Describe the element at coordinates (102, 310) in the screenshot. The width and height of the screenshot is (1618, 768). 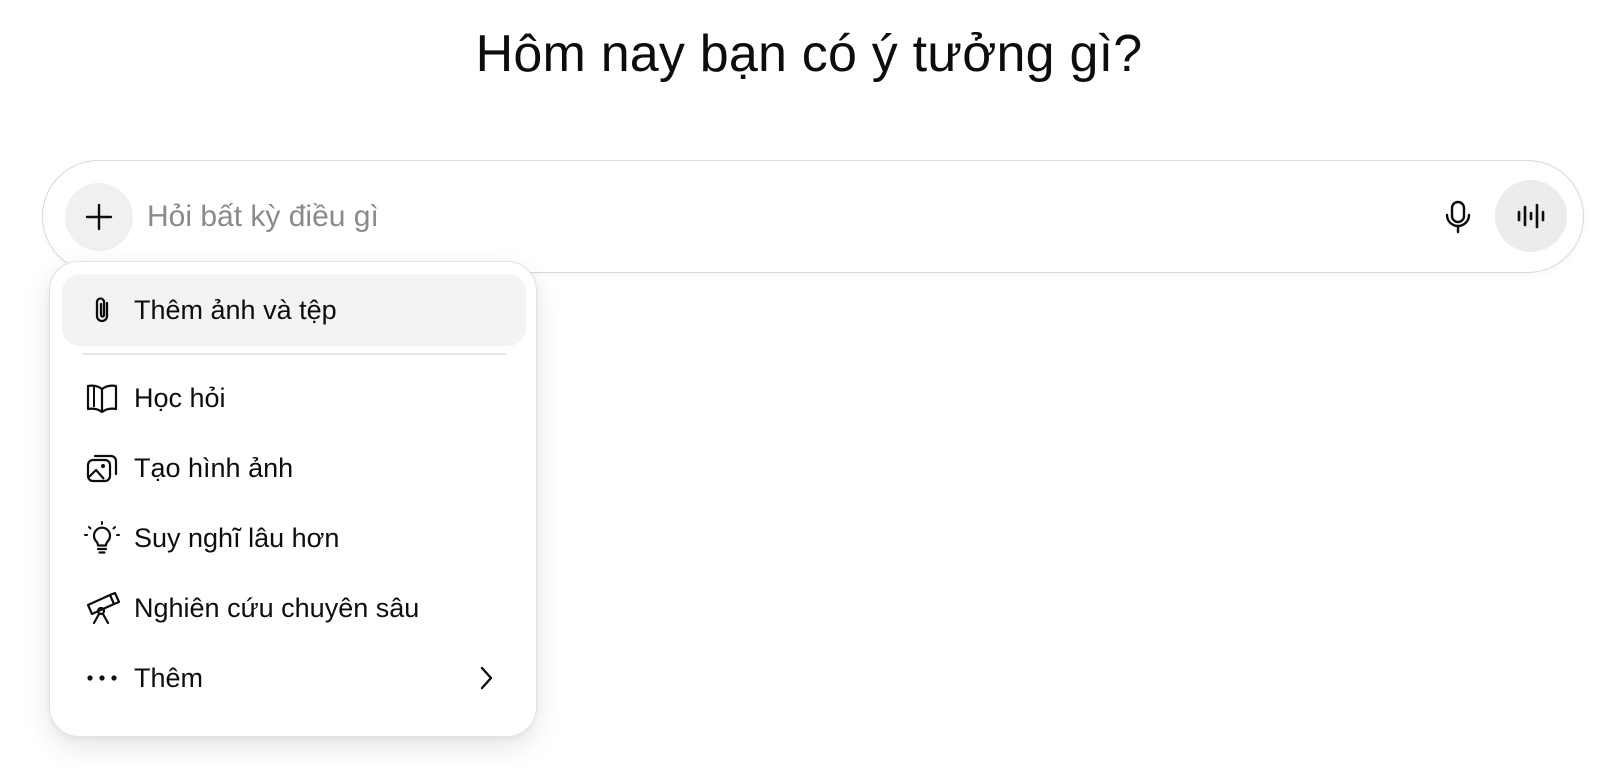
I see `paperclip-icon` at that location.